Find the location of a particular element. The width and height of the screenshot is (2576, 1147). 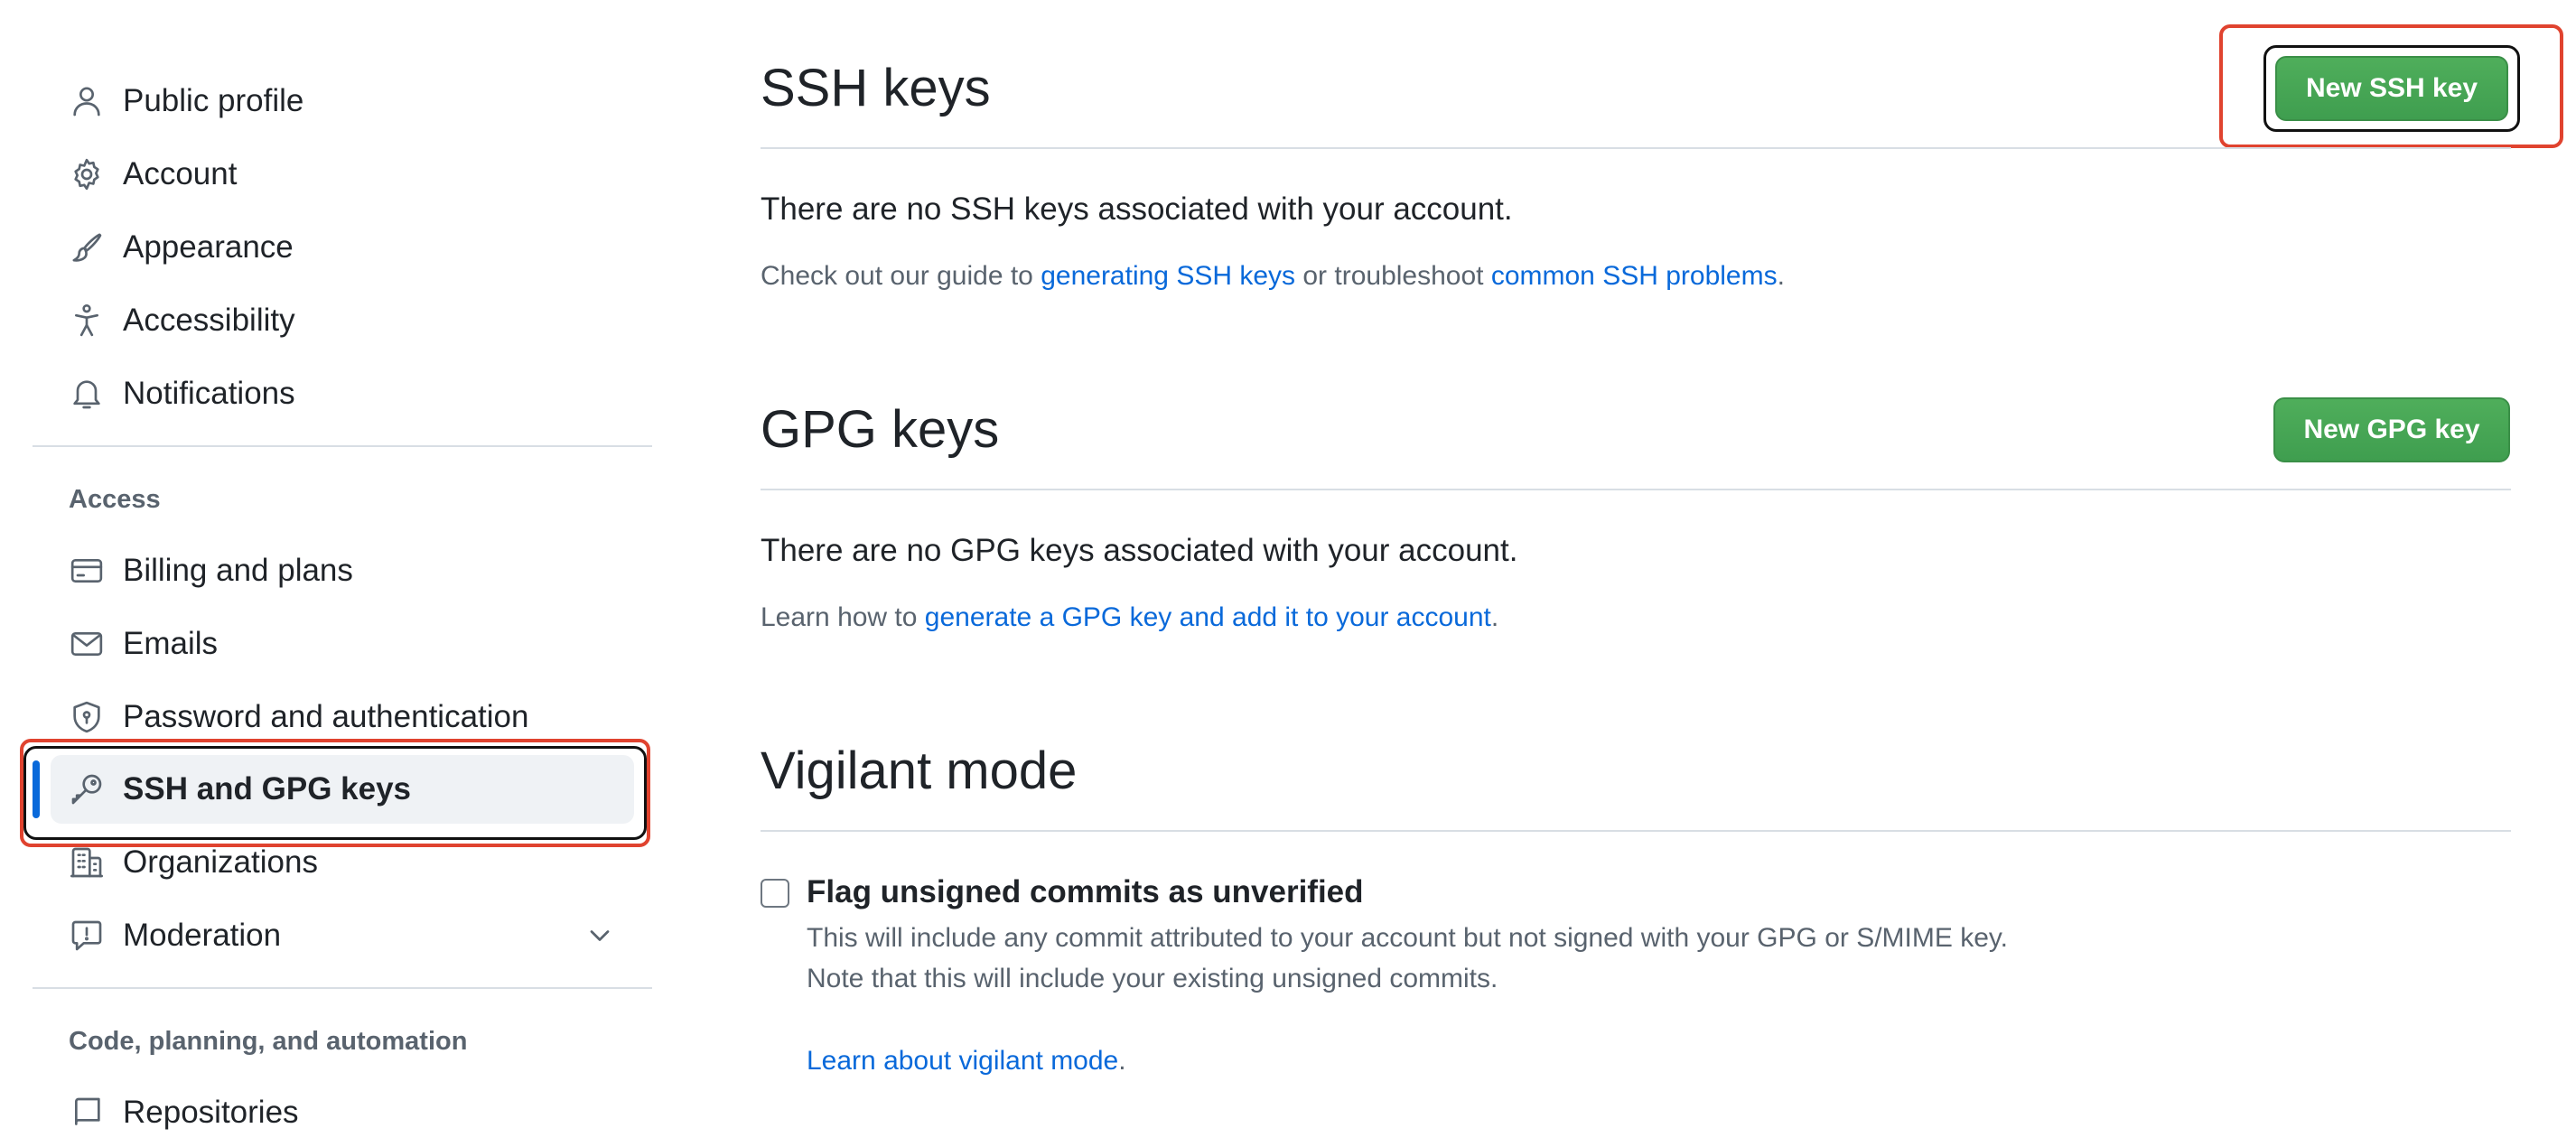

chevron-down-icon is located at coordinates (599, 935).